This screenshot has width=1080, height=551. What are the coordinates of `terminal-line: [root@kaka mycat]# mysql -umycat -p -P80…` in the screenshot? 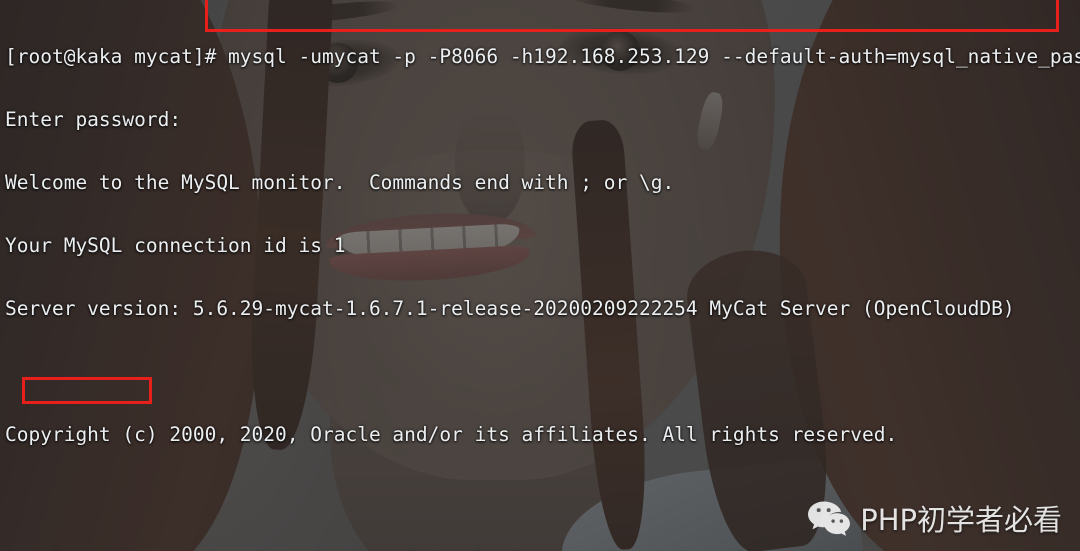 It's located at (542, 56).